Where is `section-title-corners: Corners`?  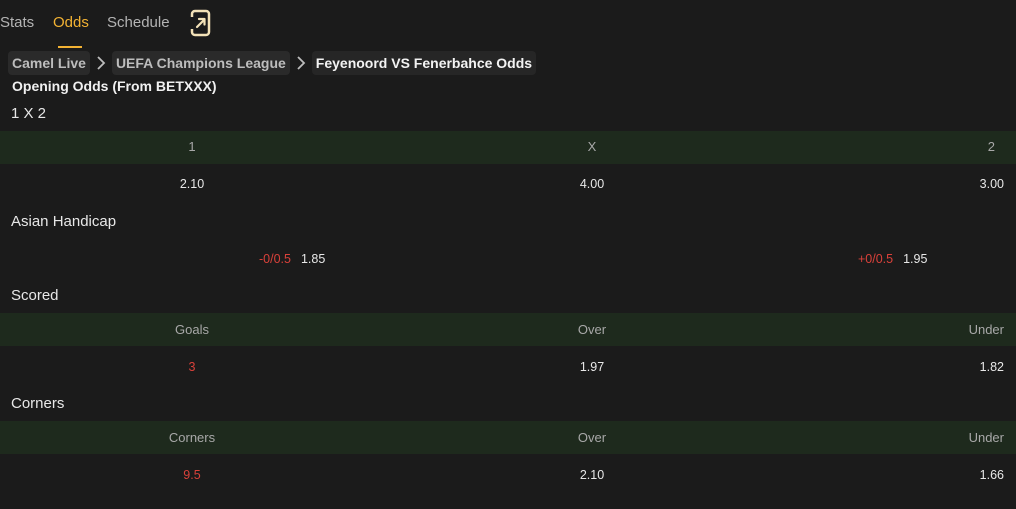 section-title-corners: Corners is located at coordinates (38, 403).